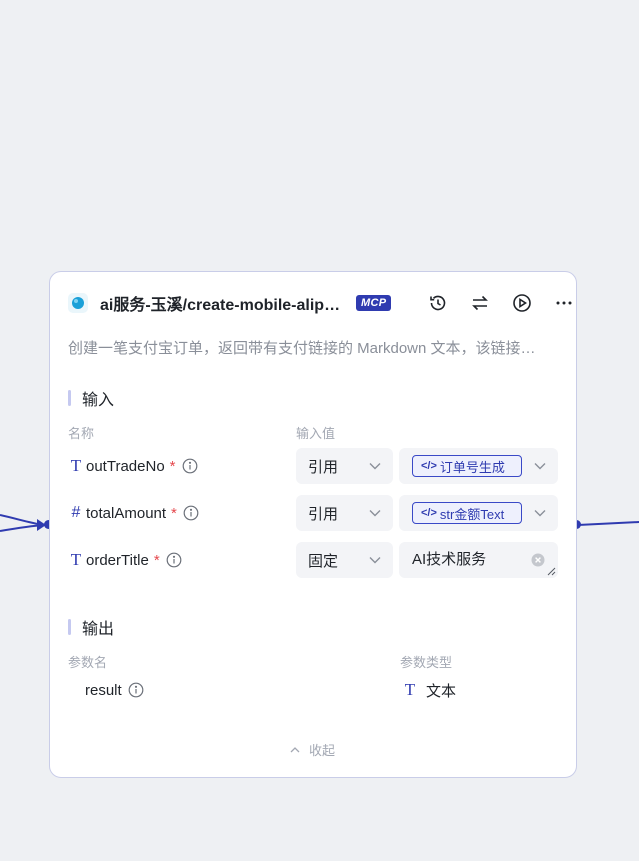 This screenshot has width=639, height=861. What do you see at coordinates (374, 303) in the screenshot?
I see `mcp-badge: MCP` at bounding box center [374, 303].